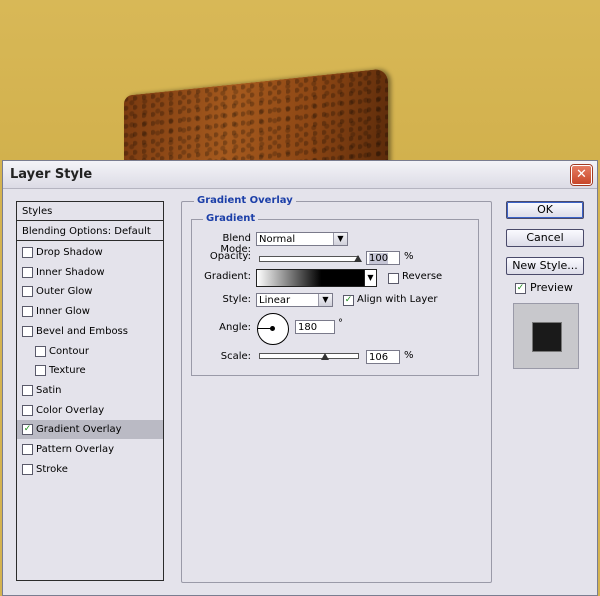  What do you see at coordinates (245, 200) in the screenshot?
I see `section-title: Gradient Overlay` at bounding box center [245, 200].